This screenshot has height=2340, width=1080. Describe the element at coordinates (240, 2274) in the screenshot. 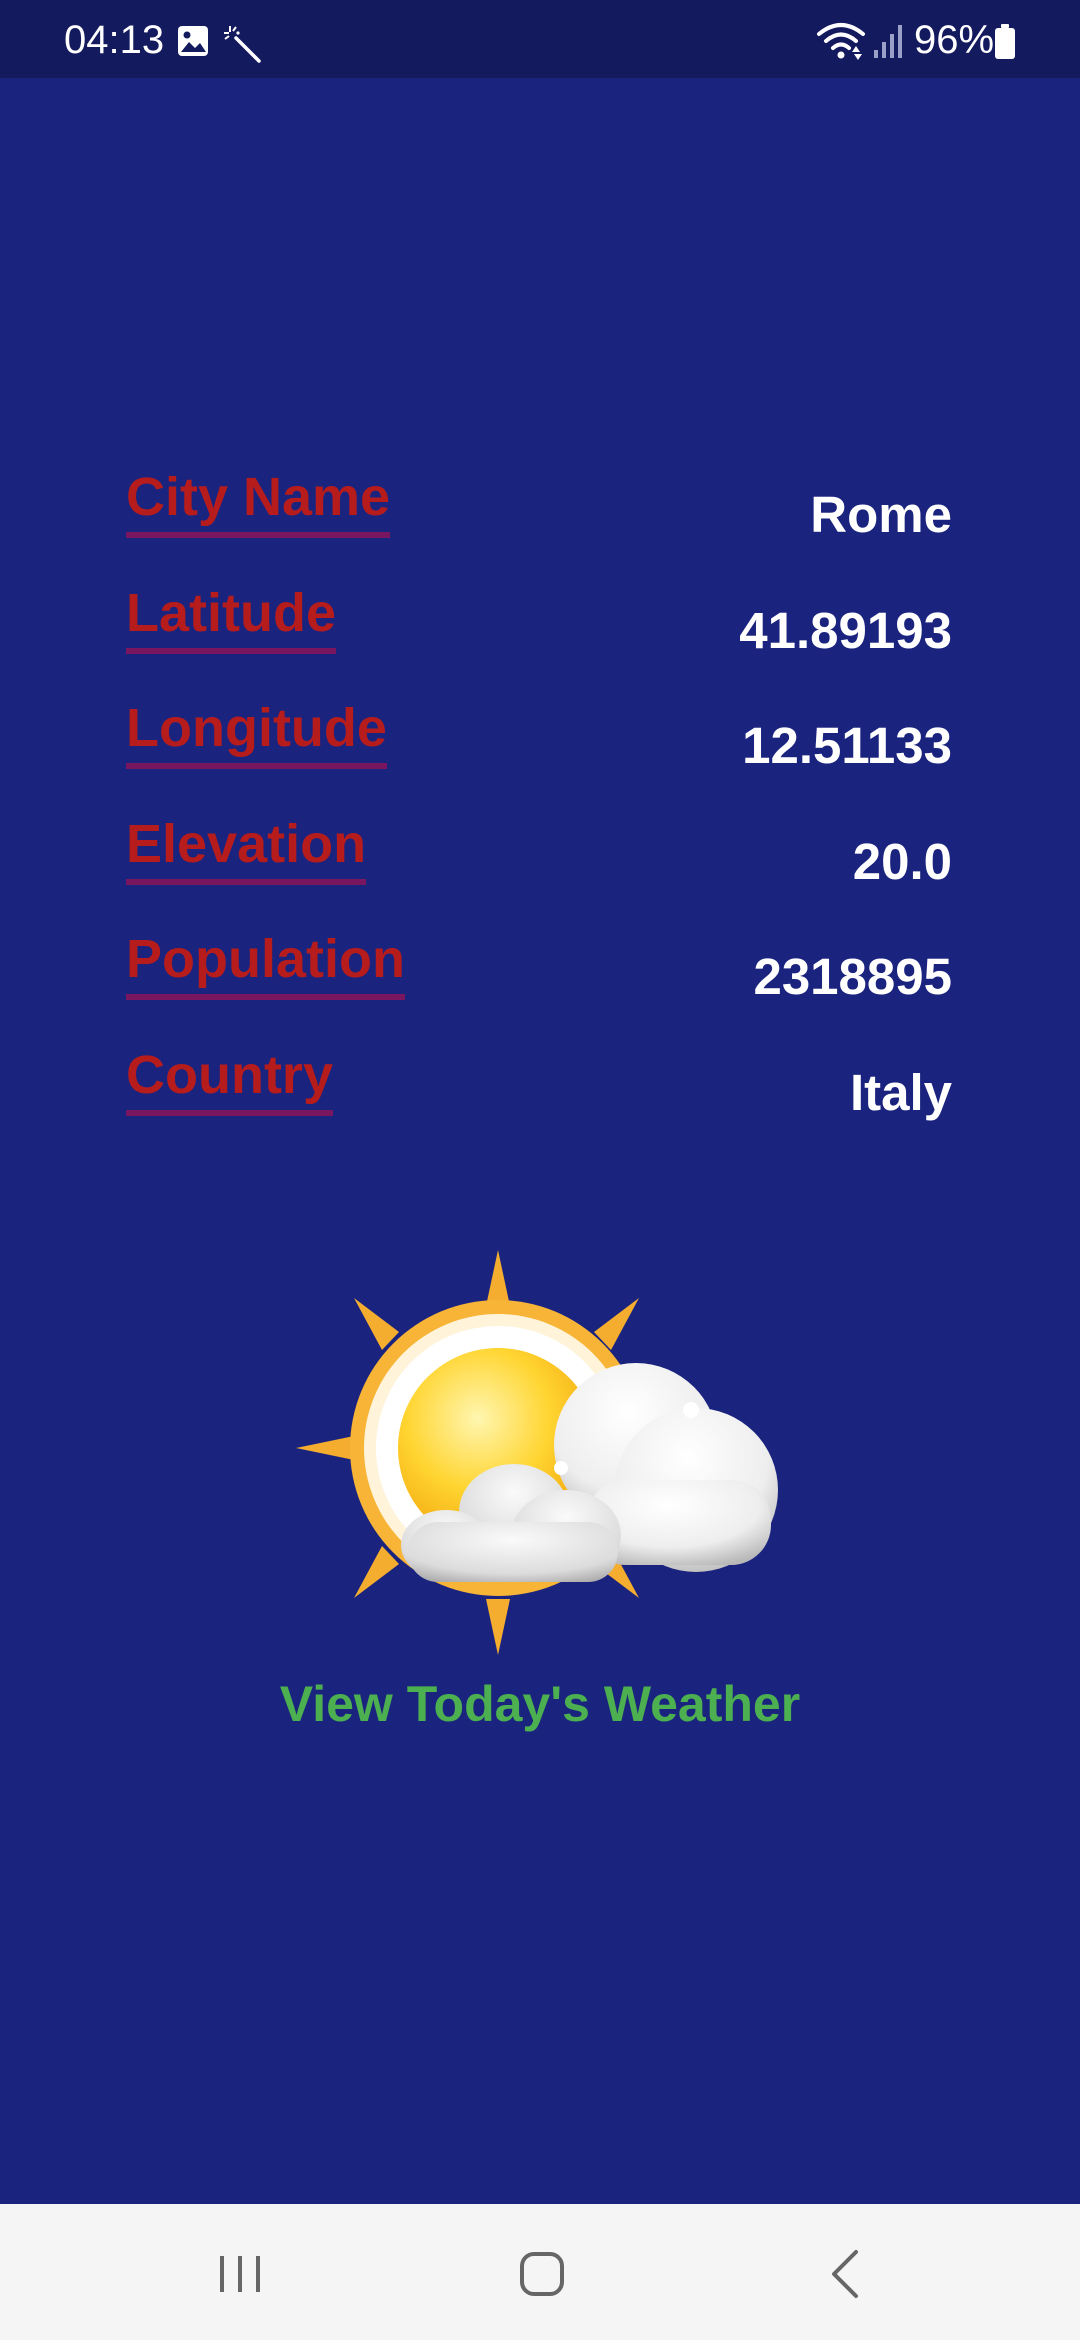

I see `recents-icon` at that location.